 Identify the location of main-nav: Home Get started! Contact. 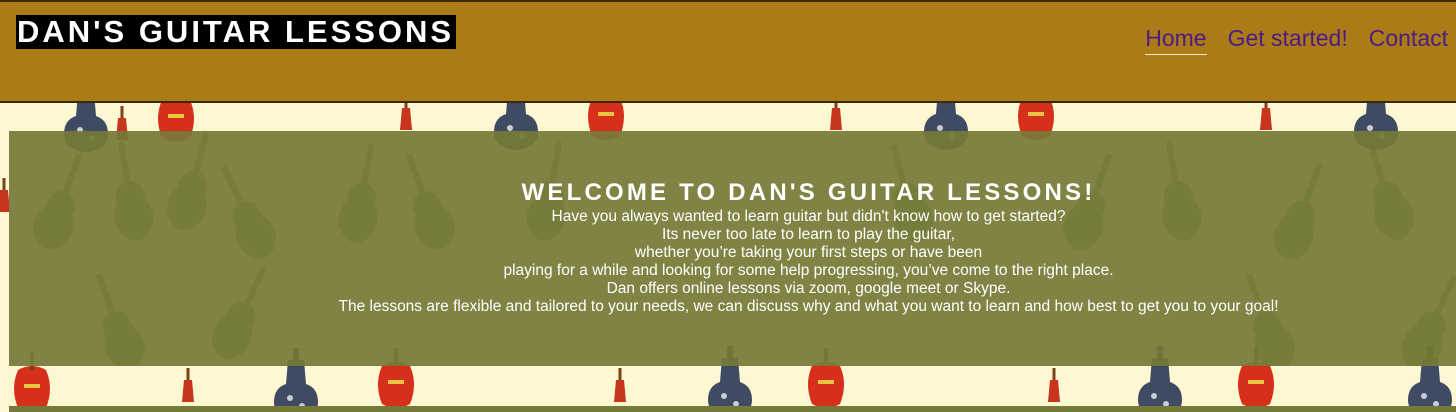
(1296, 39).